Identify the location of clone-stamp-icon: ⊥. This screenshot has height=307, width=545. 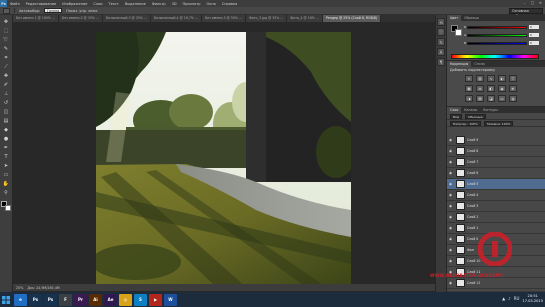
(6, 94).